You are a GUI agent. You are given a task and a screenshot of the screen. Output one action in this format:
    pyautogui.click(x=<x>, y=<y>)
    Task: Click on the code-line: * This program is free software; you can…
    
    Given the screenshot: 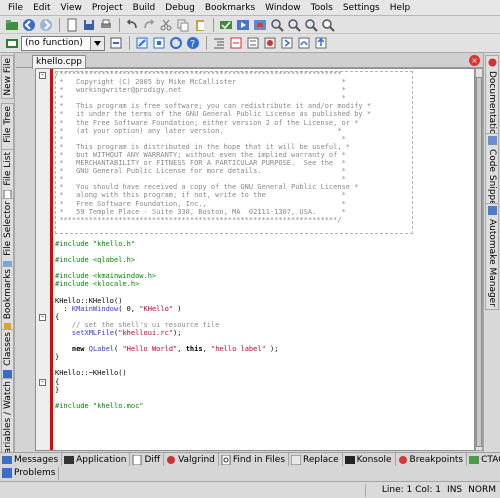 What is the action you would take?
    pyautogui.click(x=213, y=106)
    